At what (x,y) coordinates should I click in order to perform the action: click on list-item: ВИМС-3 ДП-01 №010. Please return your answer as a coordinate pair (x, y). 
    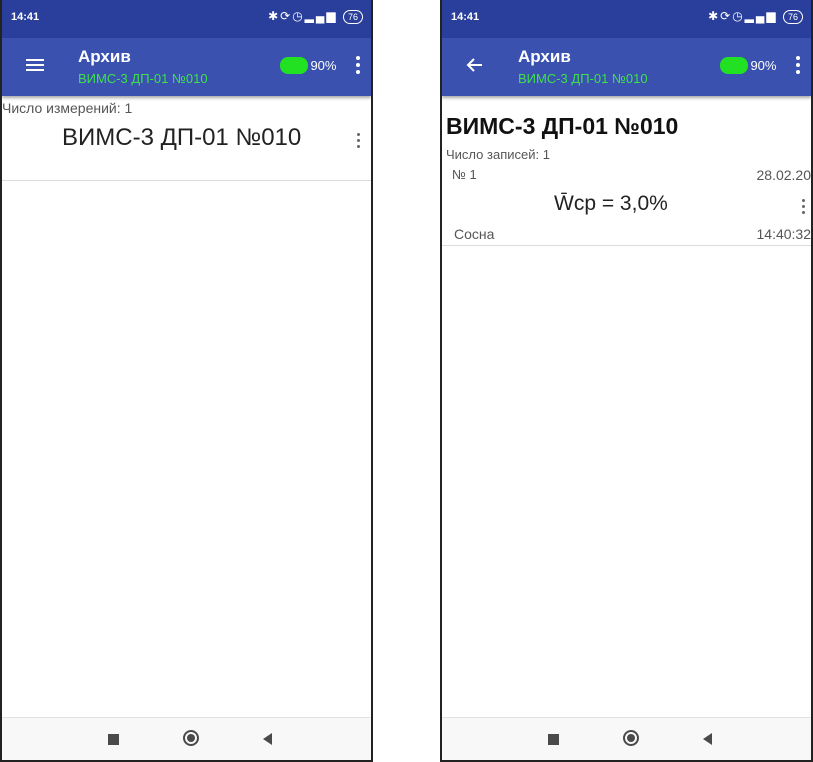
    Looking at the image, I should click on (186, 147).